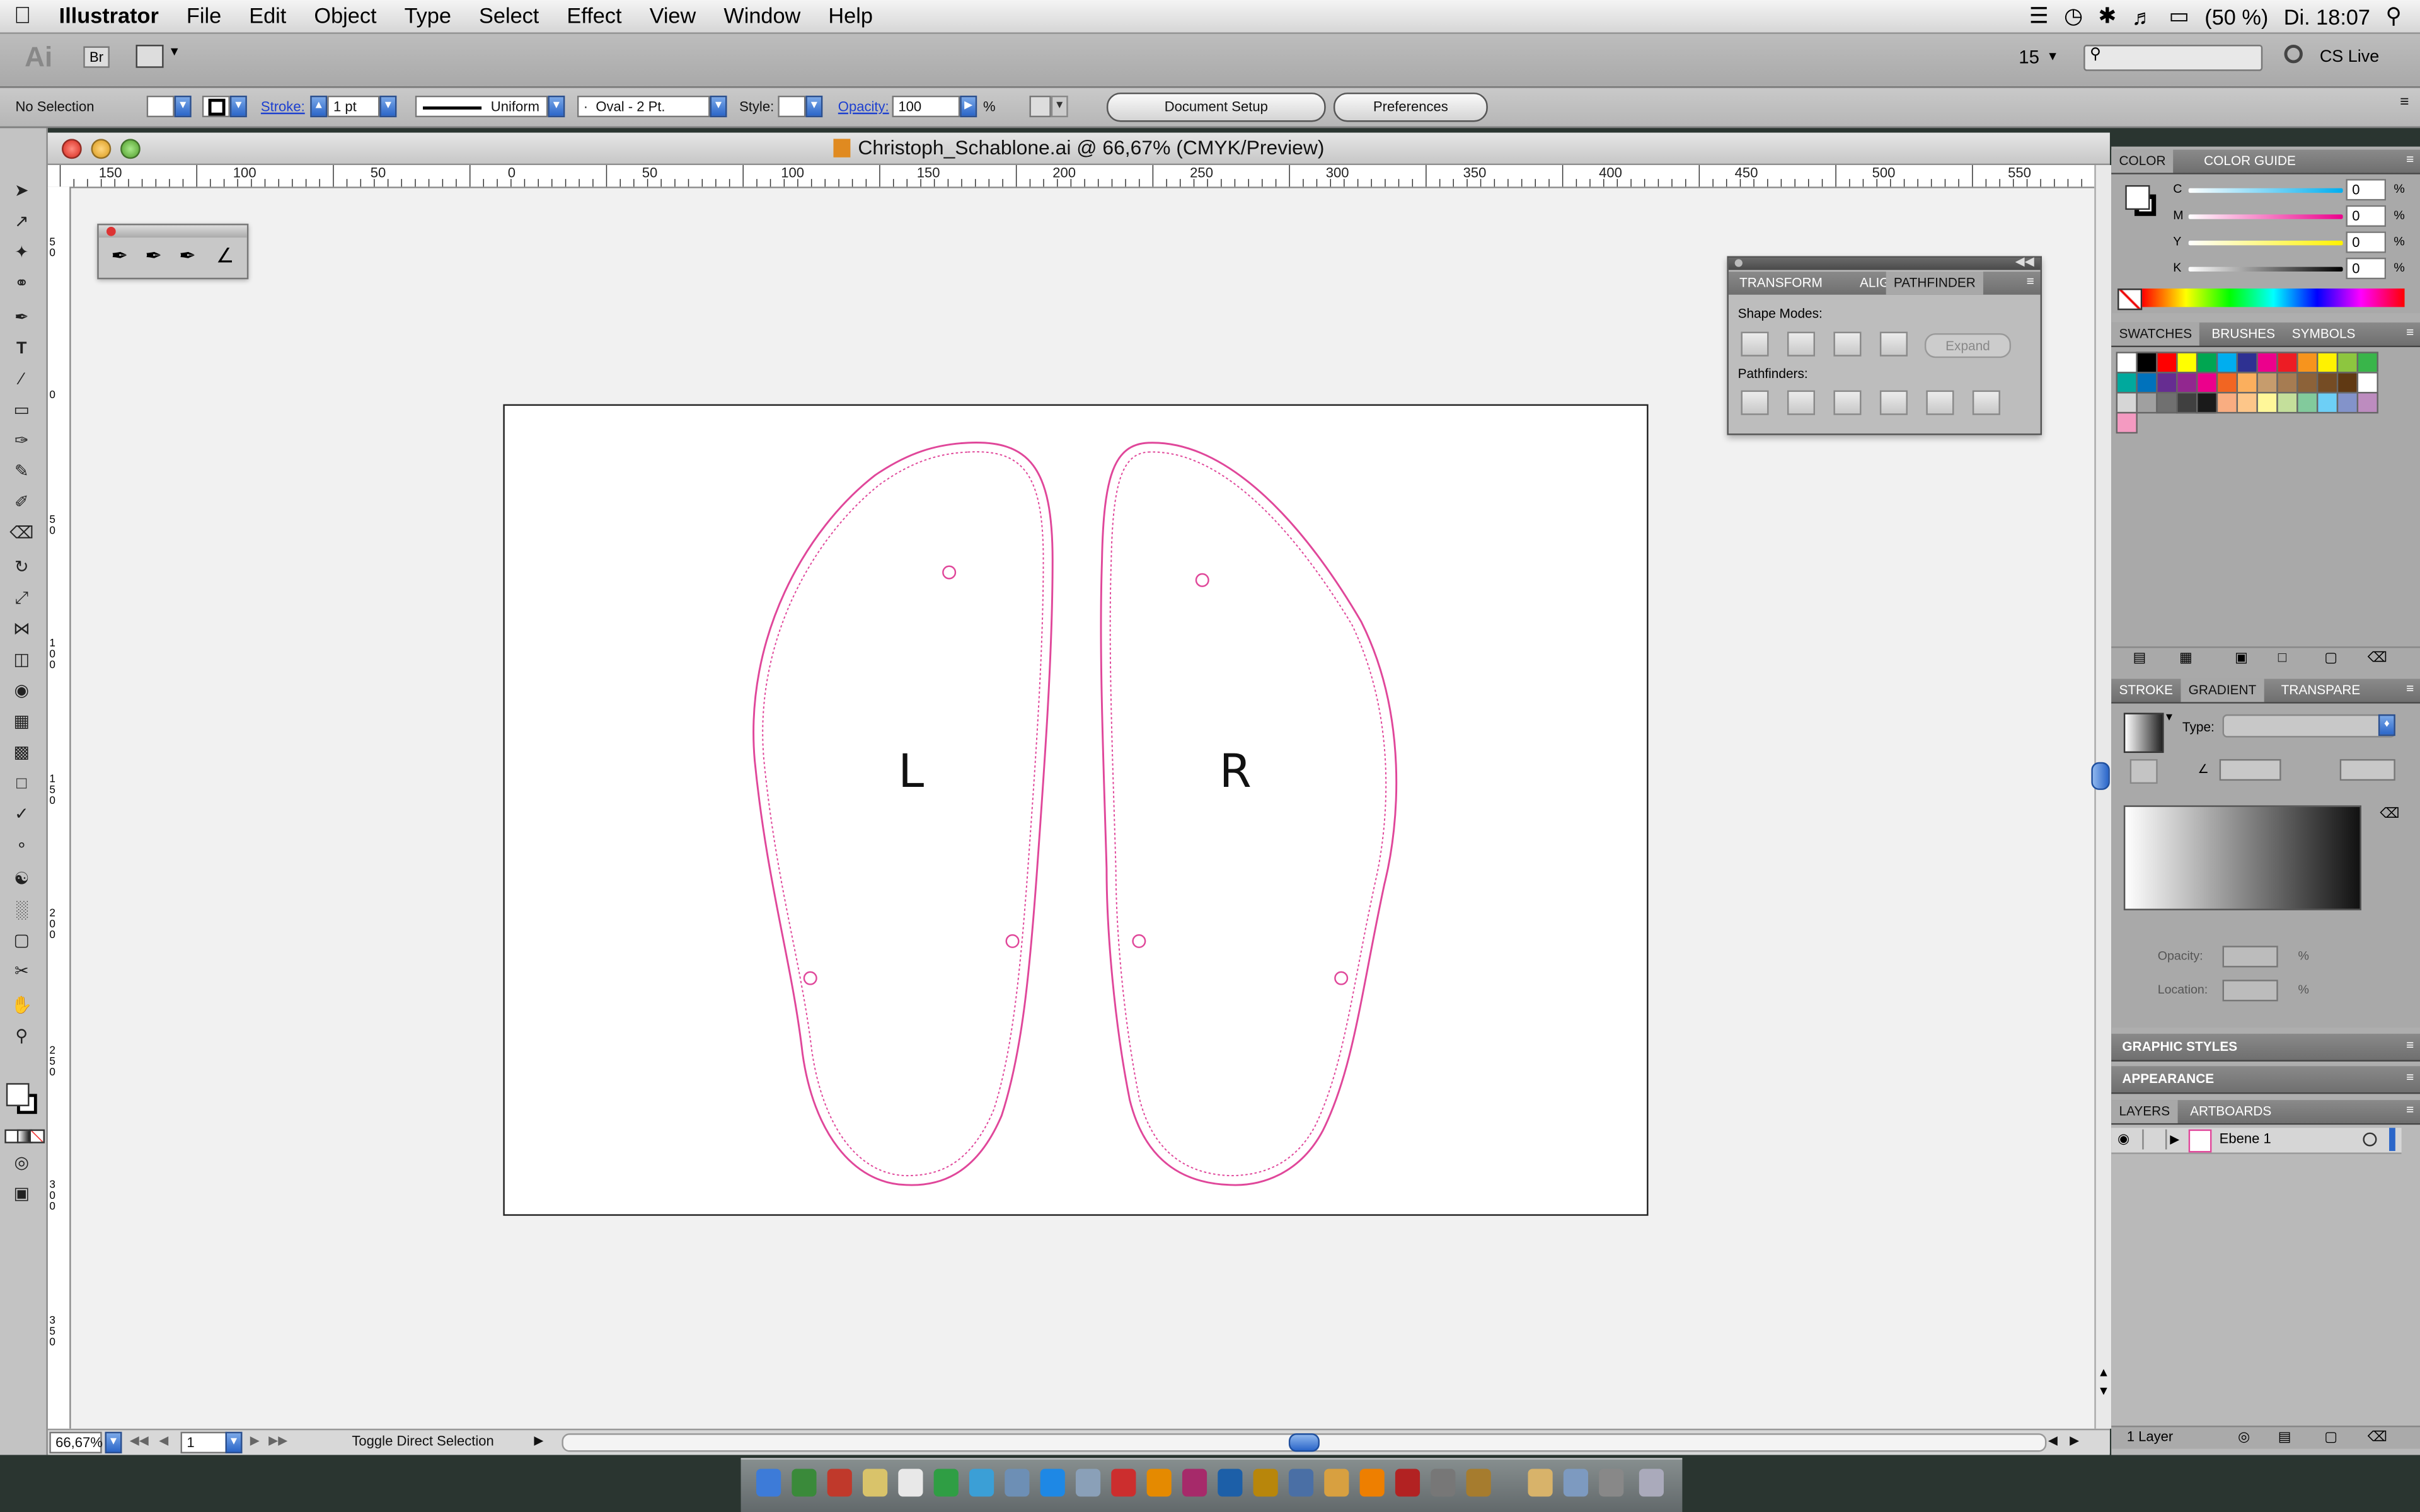  What do you see at coordinates (539, 1440) in the screenshot?
I see `status-menu-icon: ▶` at bounding box center [539, 1440].